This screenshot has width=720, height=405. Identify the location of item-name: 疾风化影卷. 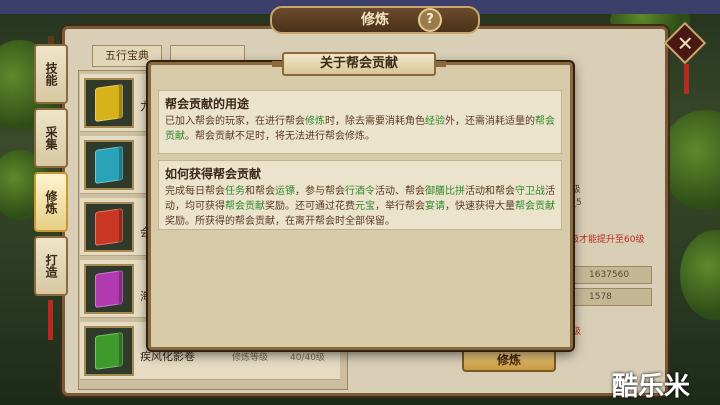
(167, 356).